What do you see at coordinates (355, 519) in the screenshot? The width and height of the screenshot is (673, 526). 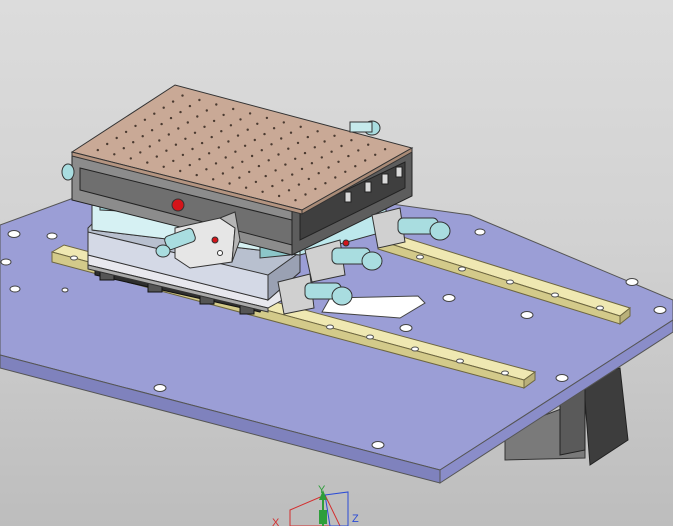 I see `triad-label-z: Z` at bounding box center [355, 519].